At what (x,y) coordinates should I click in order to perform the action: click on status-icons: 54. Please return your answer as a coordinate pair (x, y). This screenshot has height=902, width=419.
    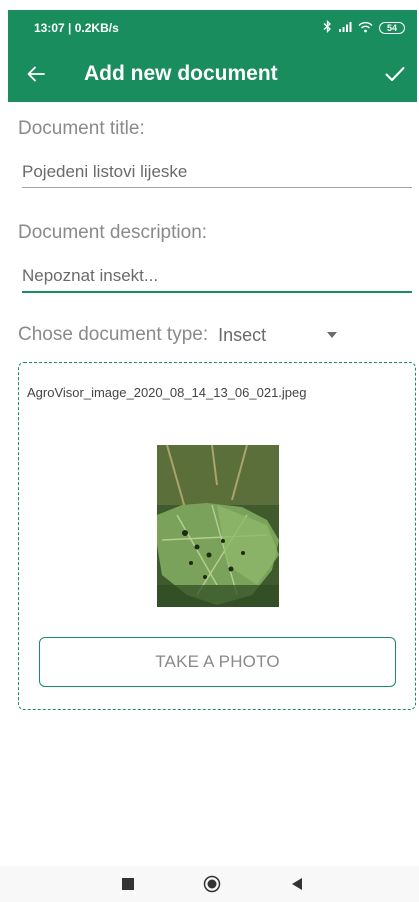
    Looking at the image, I should click on (364, 27).